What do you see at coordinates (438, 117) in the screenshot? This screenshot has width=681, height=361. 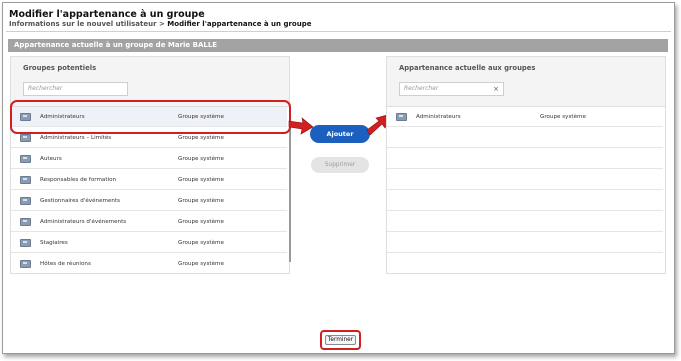 I see `group-name: Administrateurs` at bounding box center [438, 117].